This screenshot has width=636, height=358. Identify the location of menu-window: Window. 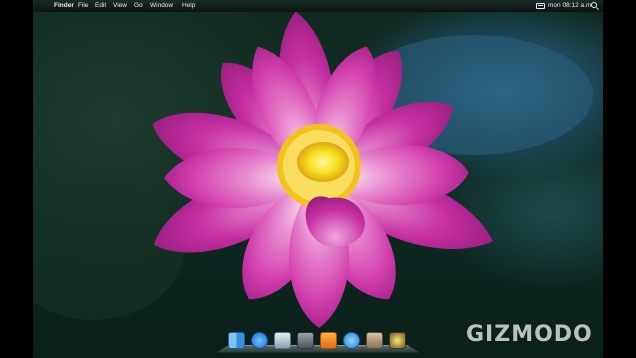
(161, 6).